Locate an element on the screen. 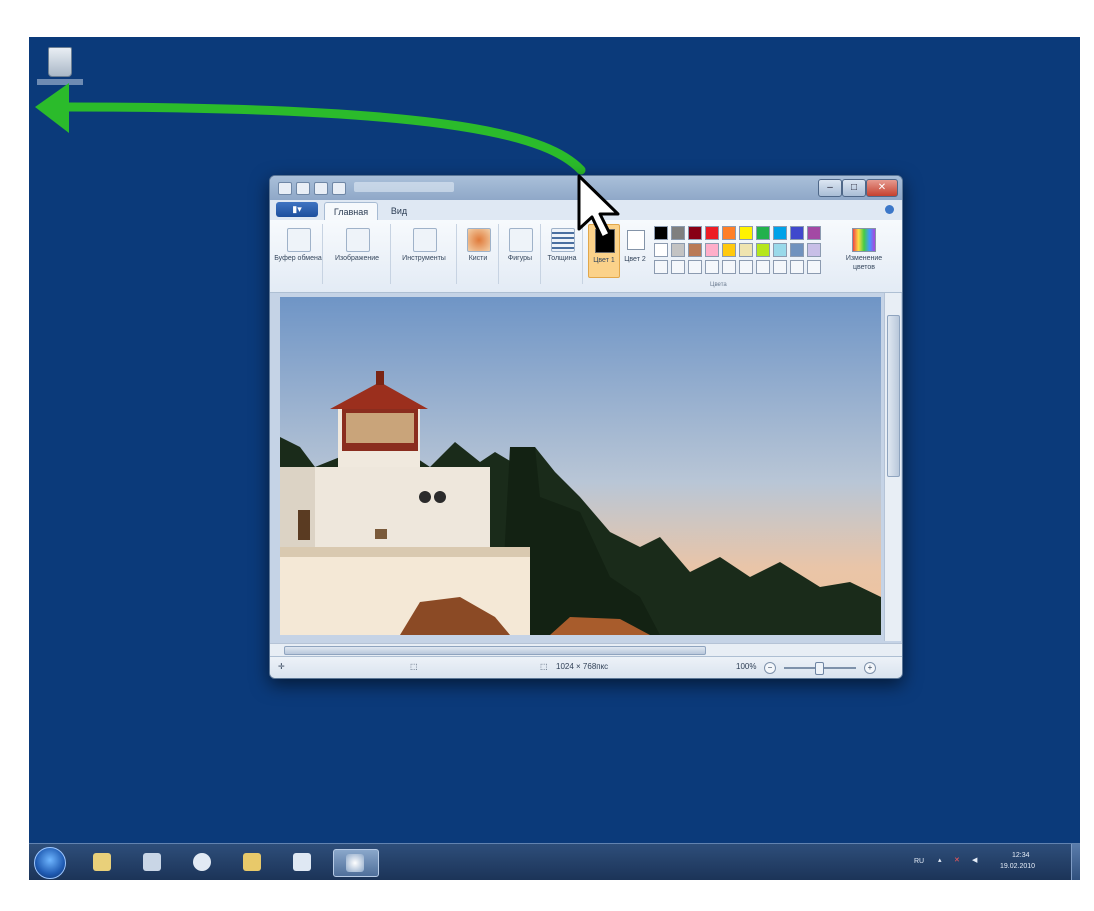 Image resolution: width=1094 pixels, height=911 pixels. window-title is located at coordinates (404, 187).